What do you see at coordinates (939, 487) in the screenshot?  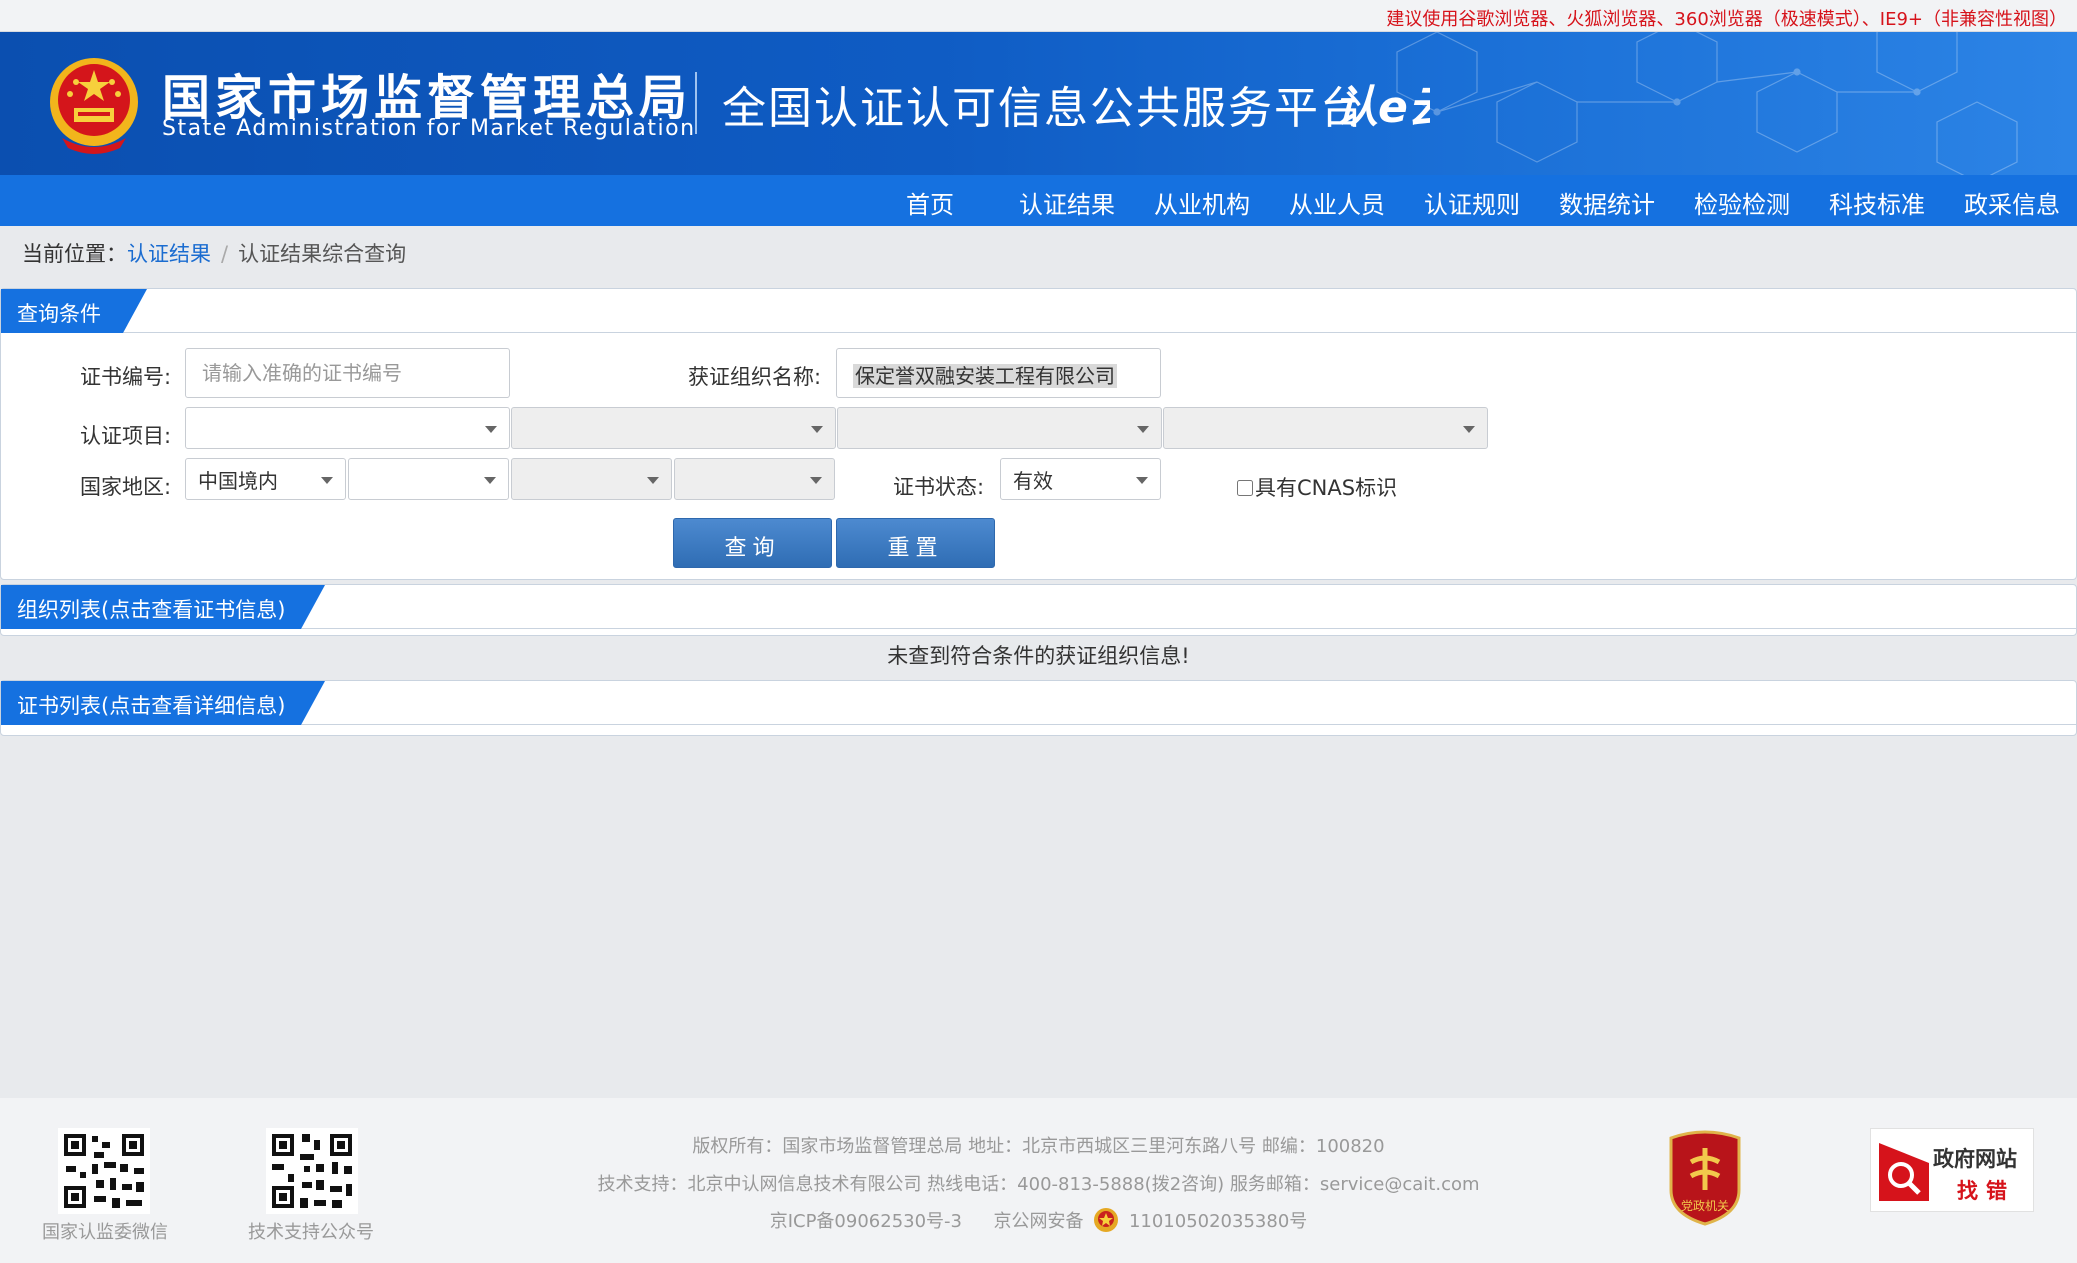 I see `cert-status-label: 证书状态:` at bounding box center [939, 487].